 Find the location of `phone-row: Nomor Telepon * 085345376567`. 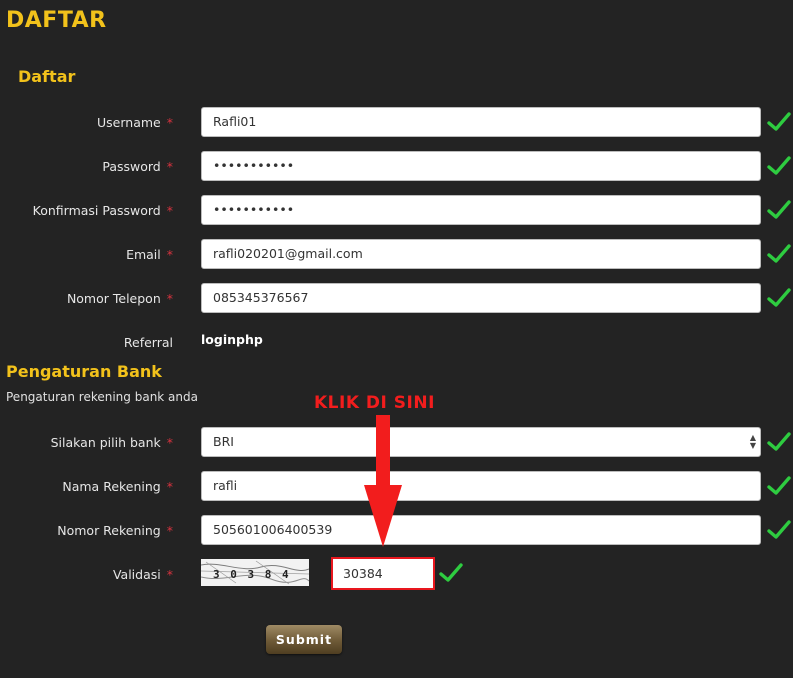

phone-row: Nomor Telepon * 085345376567 is located at coordinates (396, 299).